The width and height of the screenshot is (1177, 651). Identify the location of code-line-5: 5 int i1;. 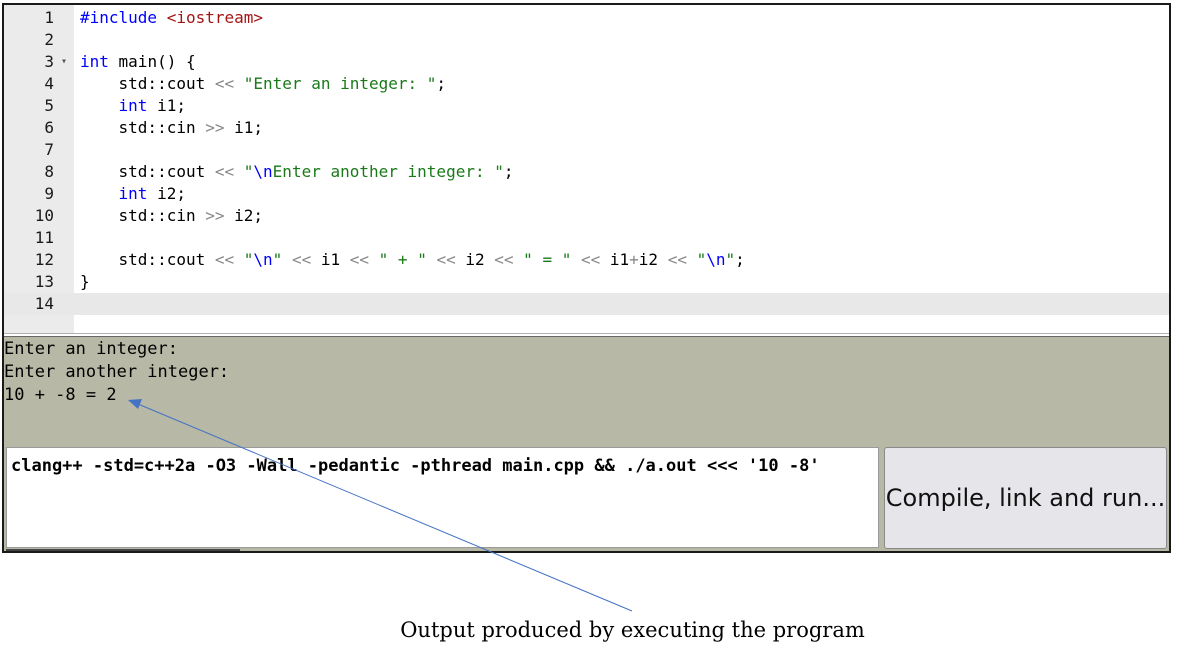
(586, 106).